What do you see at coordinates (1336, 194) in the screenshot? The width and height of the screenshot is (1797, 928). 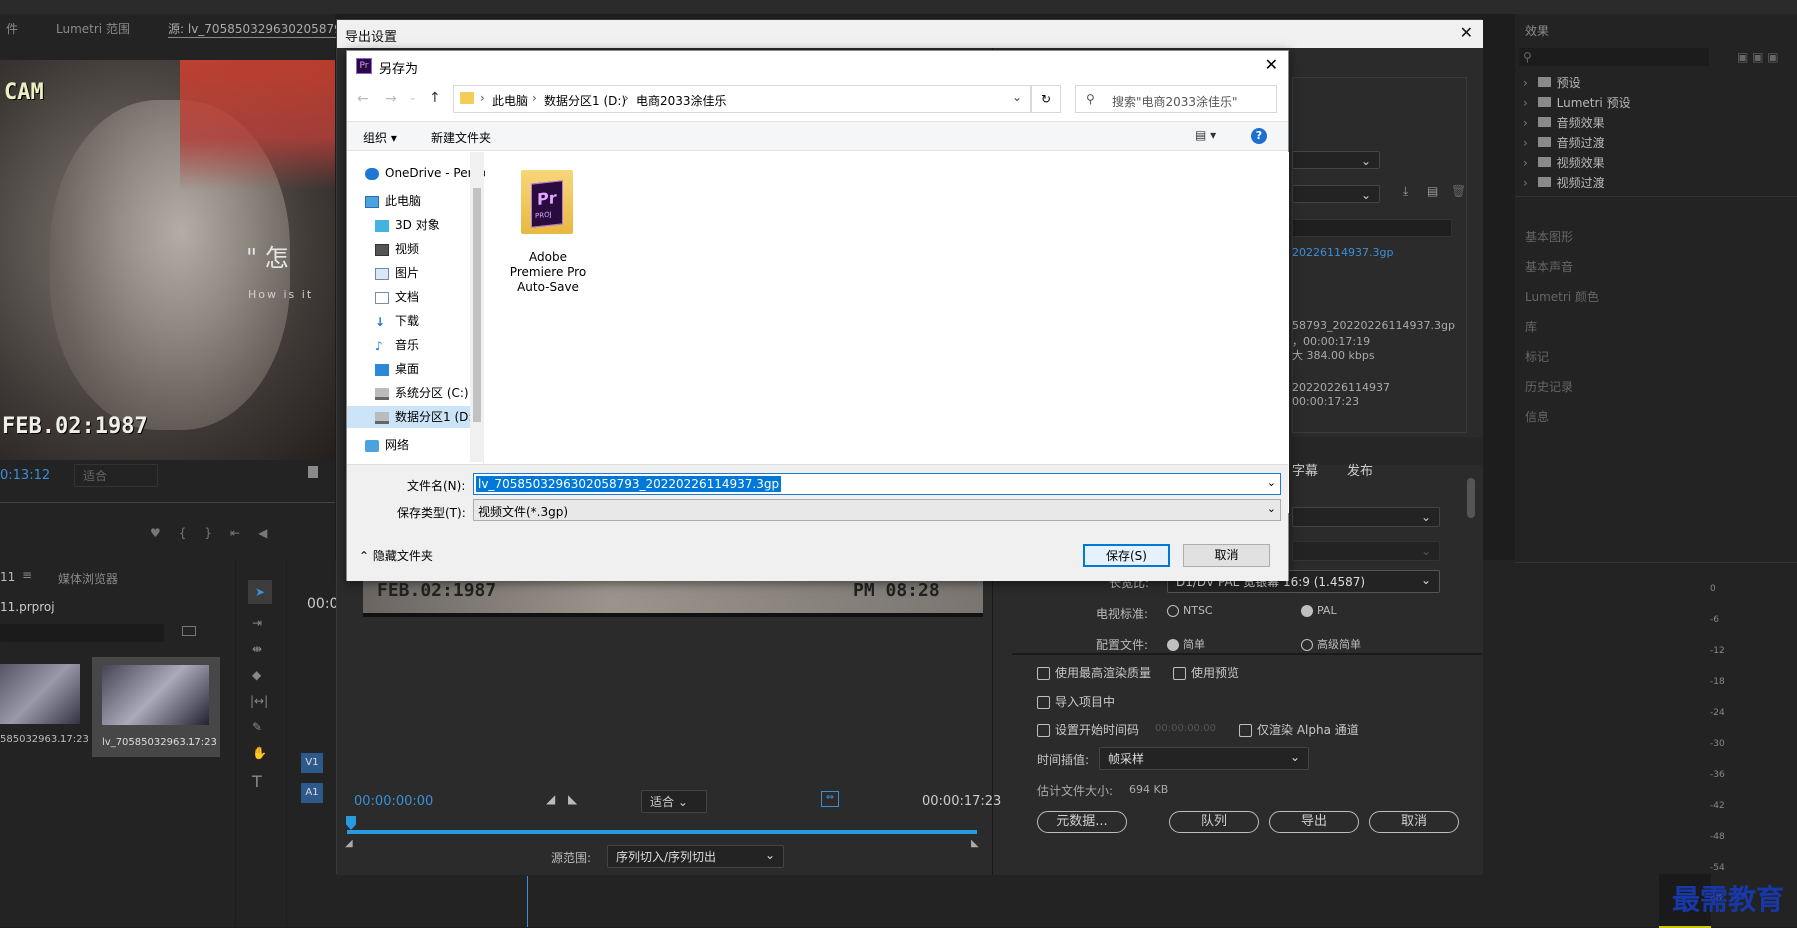 I see `preset-dropdown-partial: ⌄` at bounding box center [1336, 194].